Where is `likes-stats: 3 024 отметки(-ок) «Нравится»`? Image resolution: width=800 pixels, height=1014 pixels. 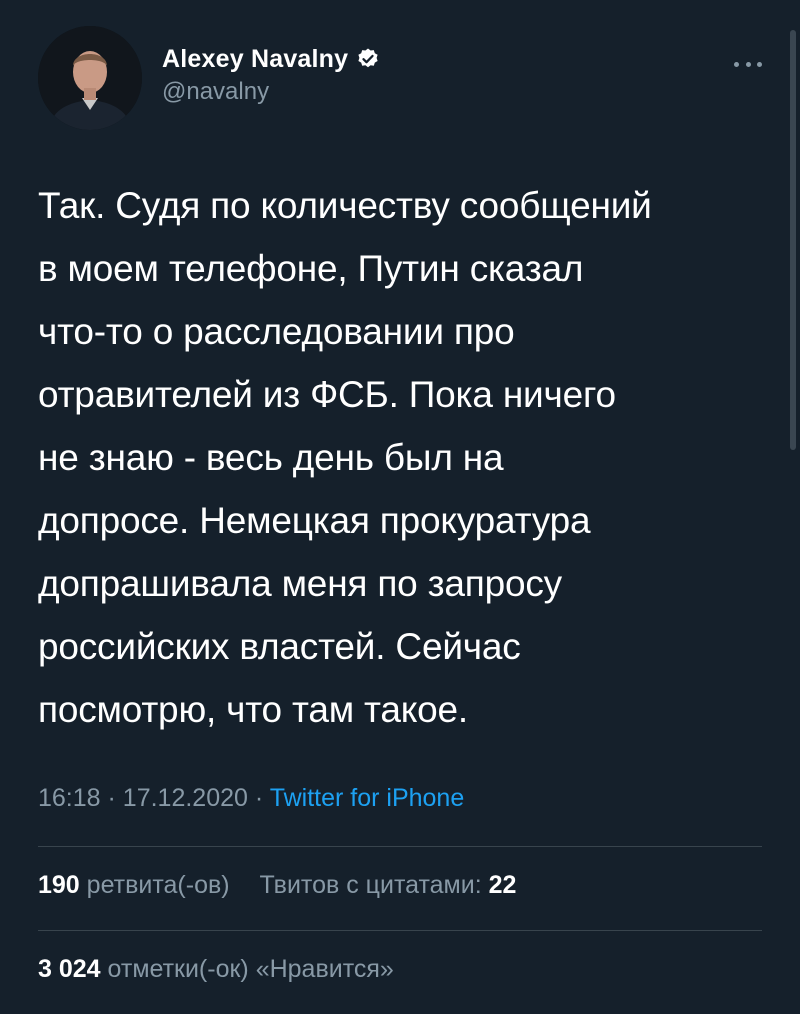 likes-stats: 3 024 отметки(-ок) «Нравится» is located at coordinates (216, 969).